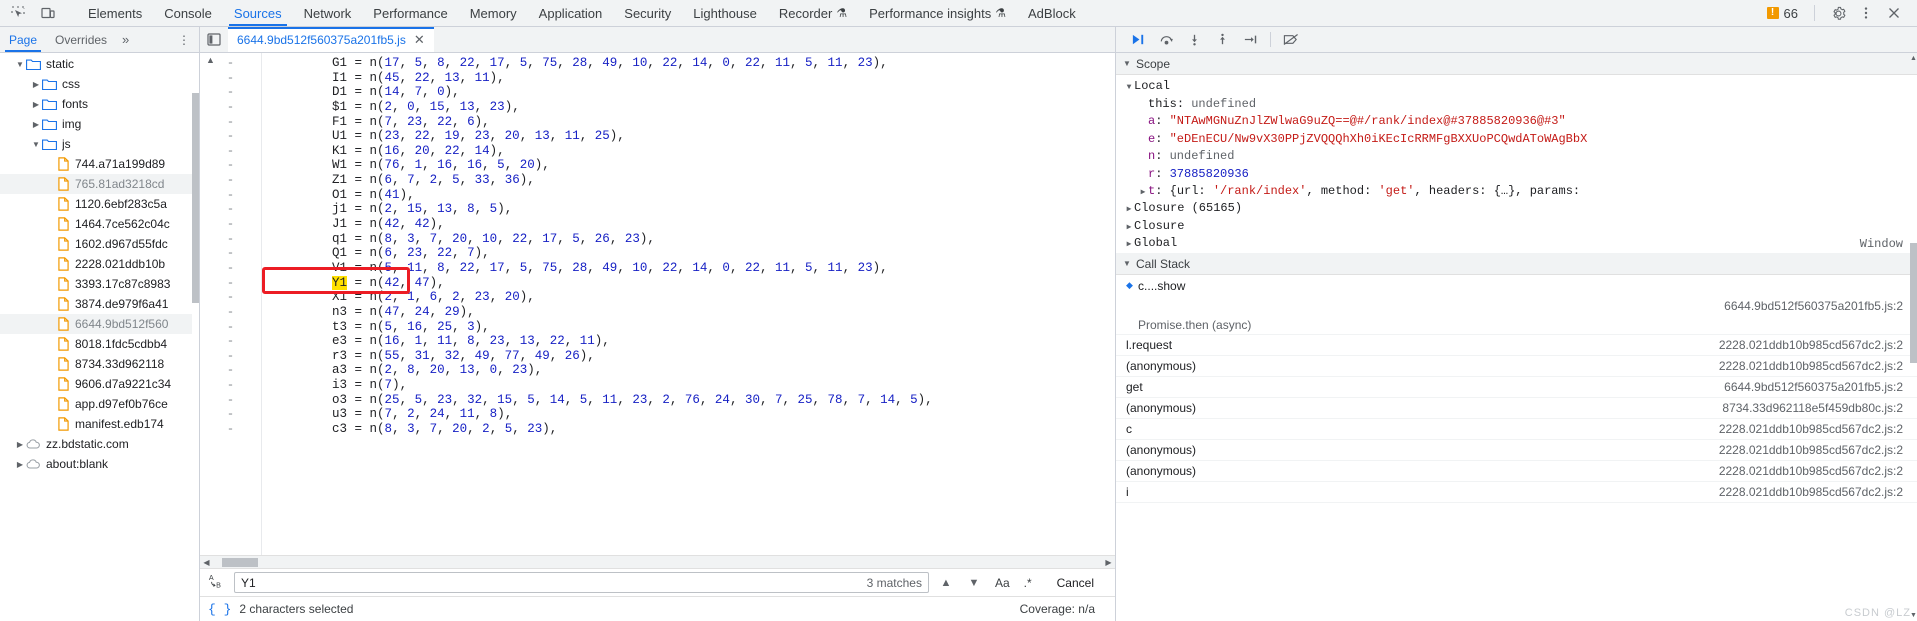 Image resolution: width=1917 pixels, height=621 pixels. Describe the element at coordinates (1516, 285) in the screenshot. I see `callstack-current-frame: ◆ c....show` at that location.